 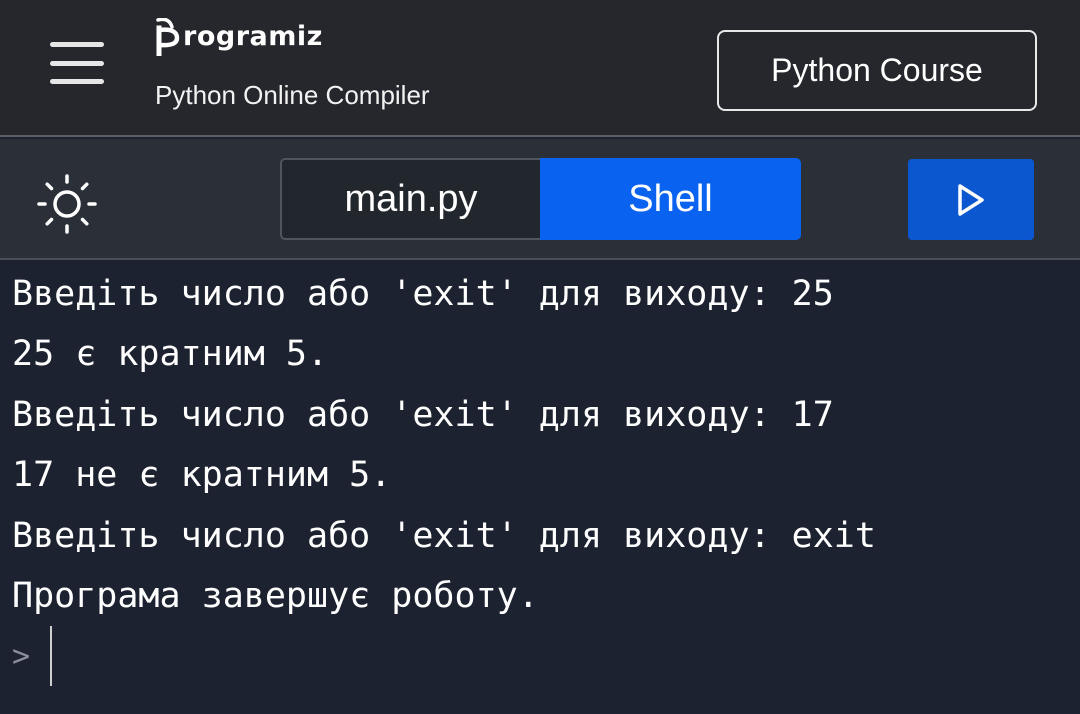 What do you see at coordinates (423, 294) in the screenshot?
I see `console-line: Введіть число або 'exit' для виходу: 25` at bounding box center [423, 294].